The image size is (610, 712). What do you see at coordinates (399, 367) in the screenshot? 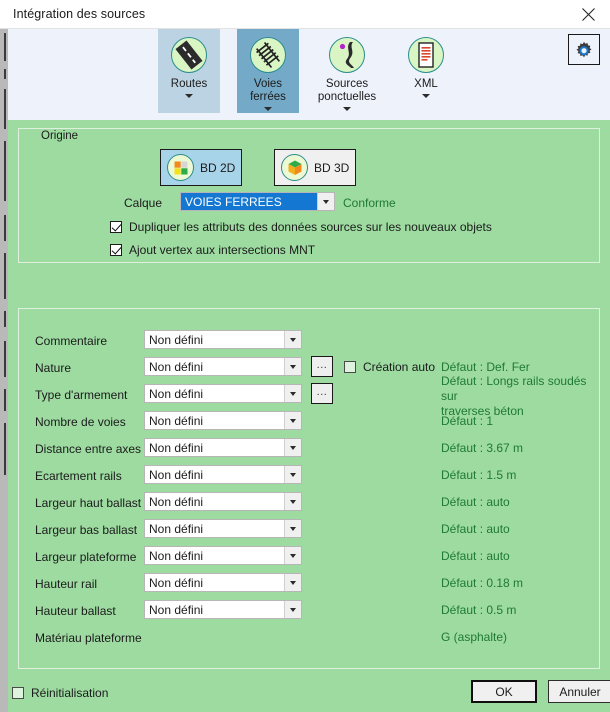
I see `checkbox-creation-auto-label: Création auto` at bounding box center [399, 367].